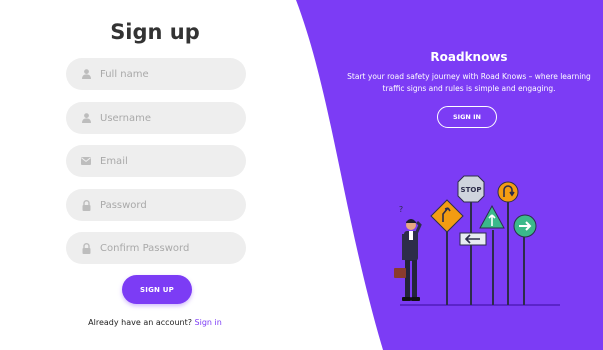  What do you see at coordinates (170, 118) in the screenshot?
I see `username-input` at bounding box center [170, 118].